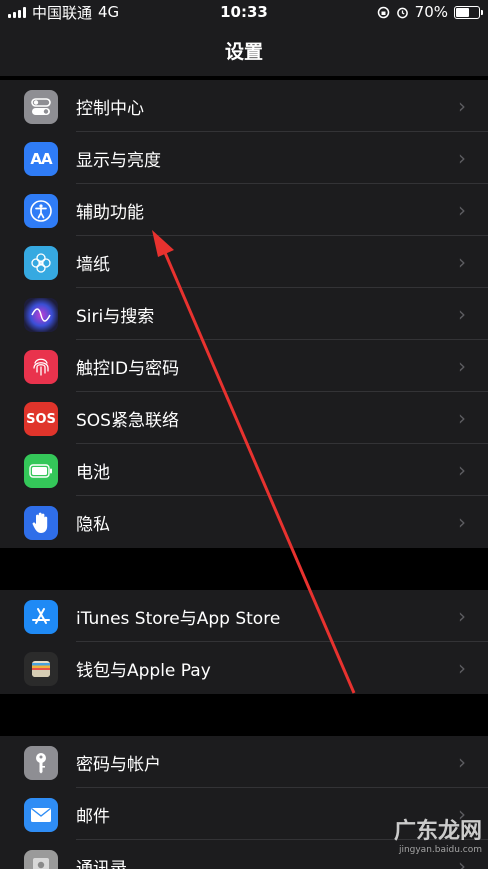 This screenshot has height=869, width=488. I want to click on watermark-url: jingyan.baidu.com, so click(440, 850).